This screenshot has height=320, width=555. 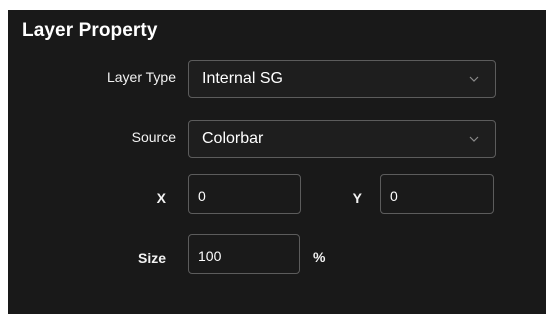 I want to click on y-value: 0, so click(x=394, y=196).